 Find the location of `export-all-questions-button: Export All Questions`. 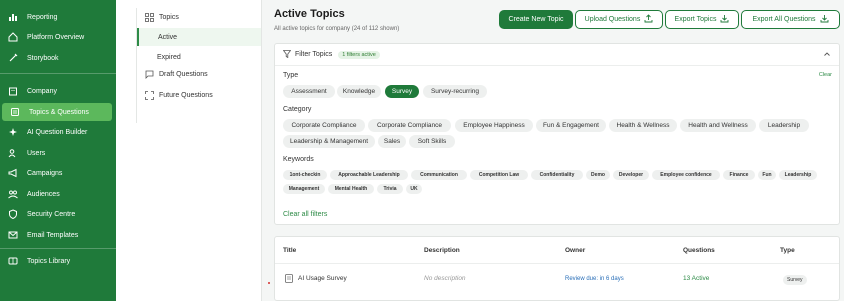

export-all-questions-button: Export All Questions is located at coordinates (790, 19).